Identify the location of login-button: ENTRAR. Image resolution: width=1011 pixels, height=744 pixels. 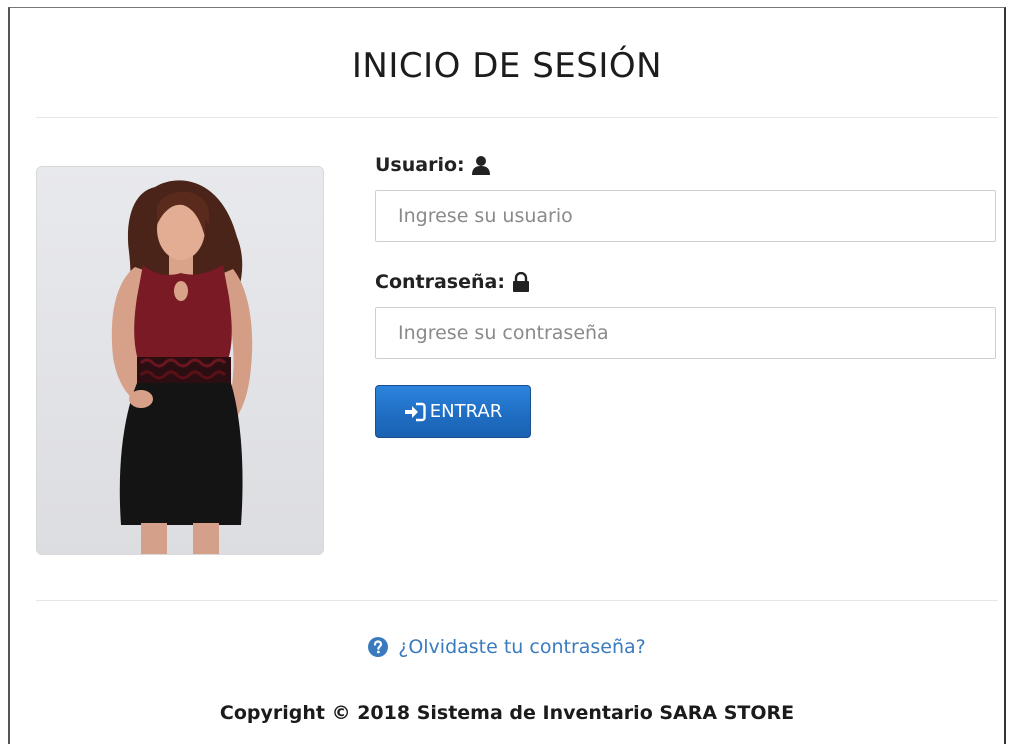
(453, 411).